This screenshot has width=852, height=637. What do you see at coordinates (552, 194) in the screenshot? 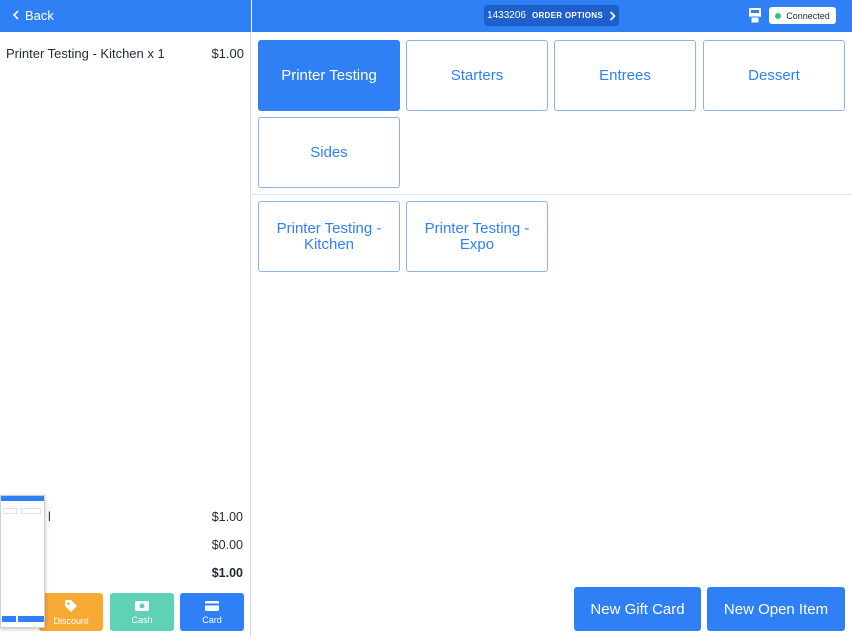
I see `section-divider` at bounding box center [552, 194].